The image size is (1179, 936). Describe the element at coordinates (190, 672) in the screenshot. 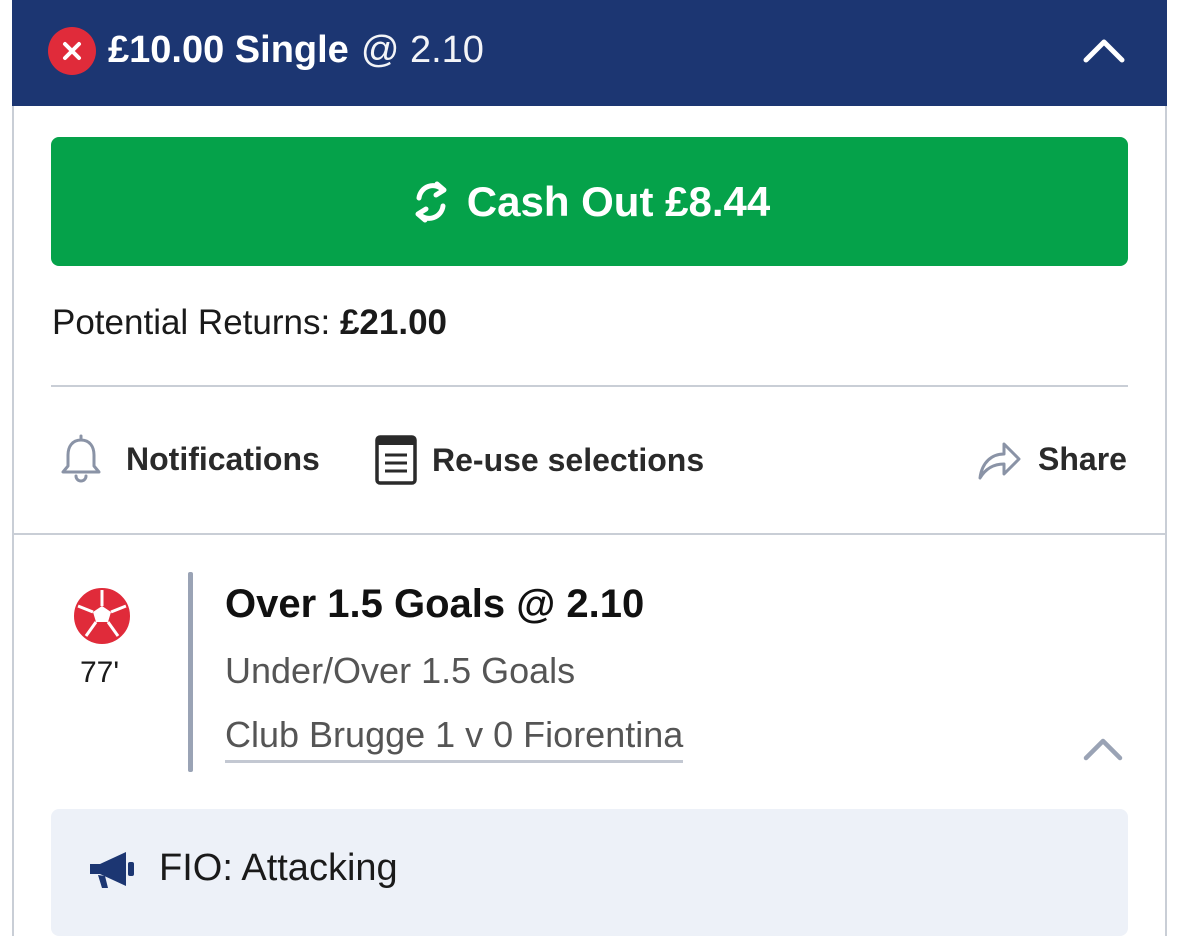

I see `selection-bar` at that location.